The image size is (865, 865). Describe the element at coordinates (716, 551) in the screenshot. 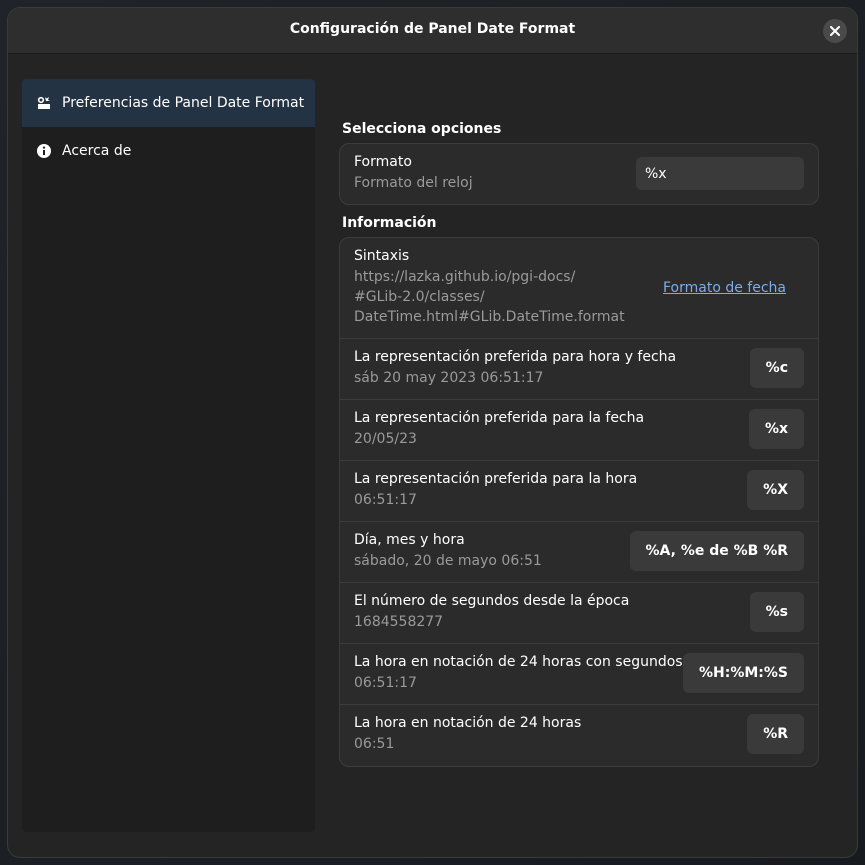

I see `format-code-button: %A, %e de %B %R` at that location.